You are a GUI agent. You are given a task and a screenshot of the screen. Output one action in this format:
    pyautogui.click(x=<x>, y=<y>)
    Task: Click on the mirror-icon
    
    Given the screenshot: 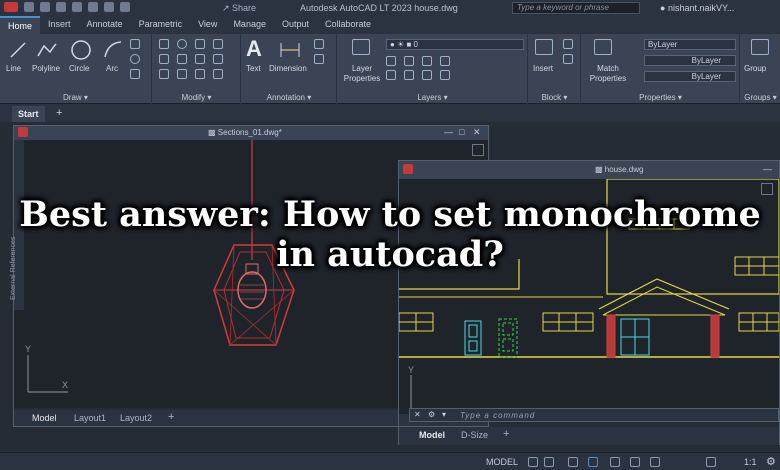 What is the action you would take?
    pyautogui.click(x=182, y=59)
    